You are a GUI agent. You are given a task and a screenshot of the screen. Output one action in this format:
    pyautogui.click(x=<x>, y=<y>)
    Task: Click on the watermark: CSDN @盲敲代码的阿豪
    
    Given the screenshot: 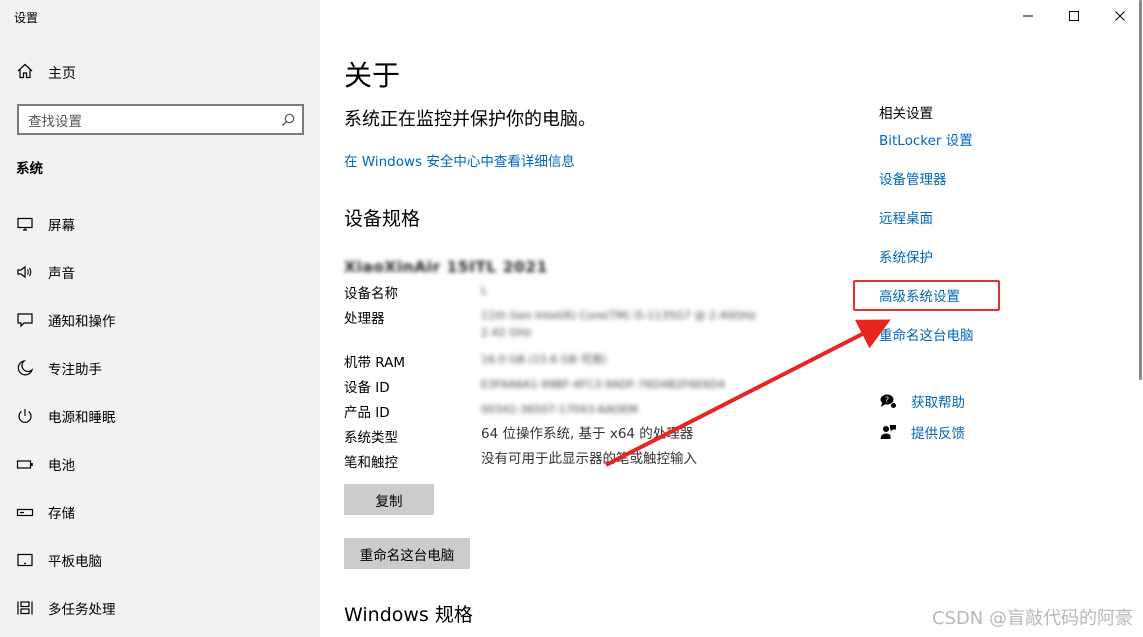 What is the action you would take?
    pyautogui.click(x=1032, y=618)
    